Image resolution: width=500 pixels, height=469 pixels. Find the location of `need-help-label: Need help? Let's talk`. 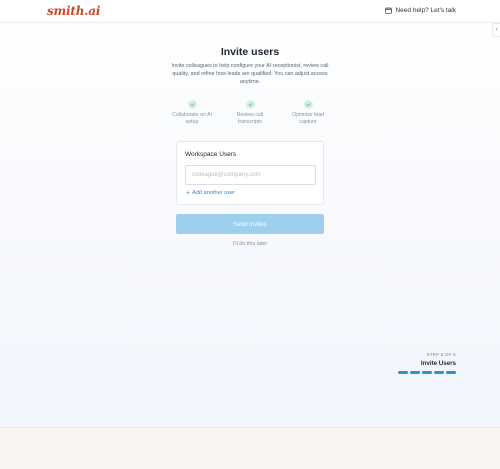

need-help-label: Need help? Let's talk is located at coordinates (425, 10).